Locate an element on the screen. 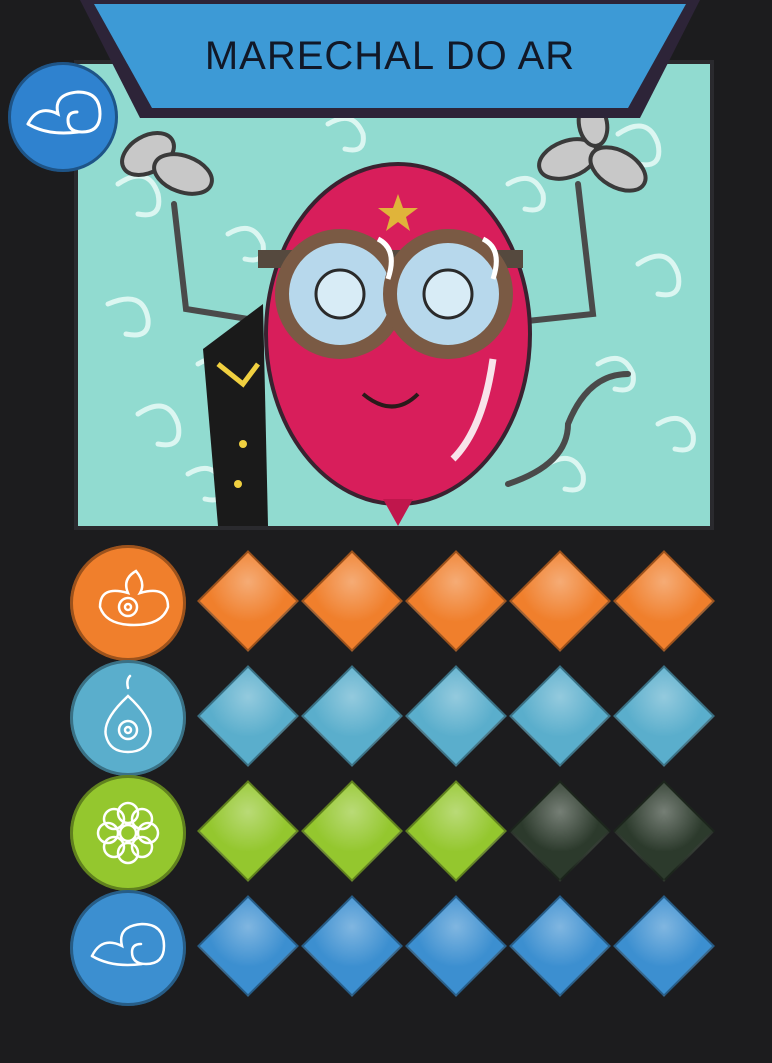 This screenshot has width=772, height=1063. stat-badge-fire is located at coordinates (128, 603).